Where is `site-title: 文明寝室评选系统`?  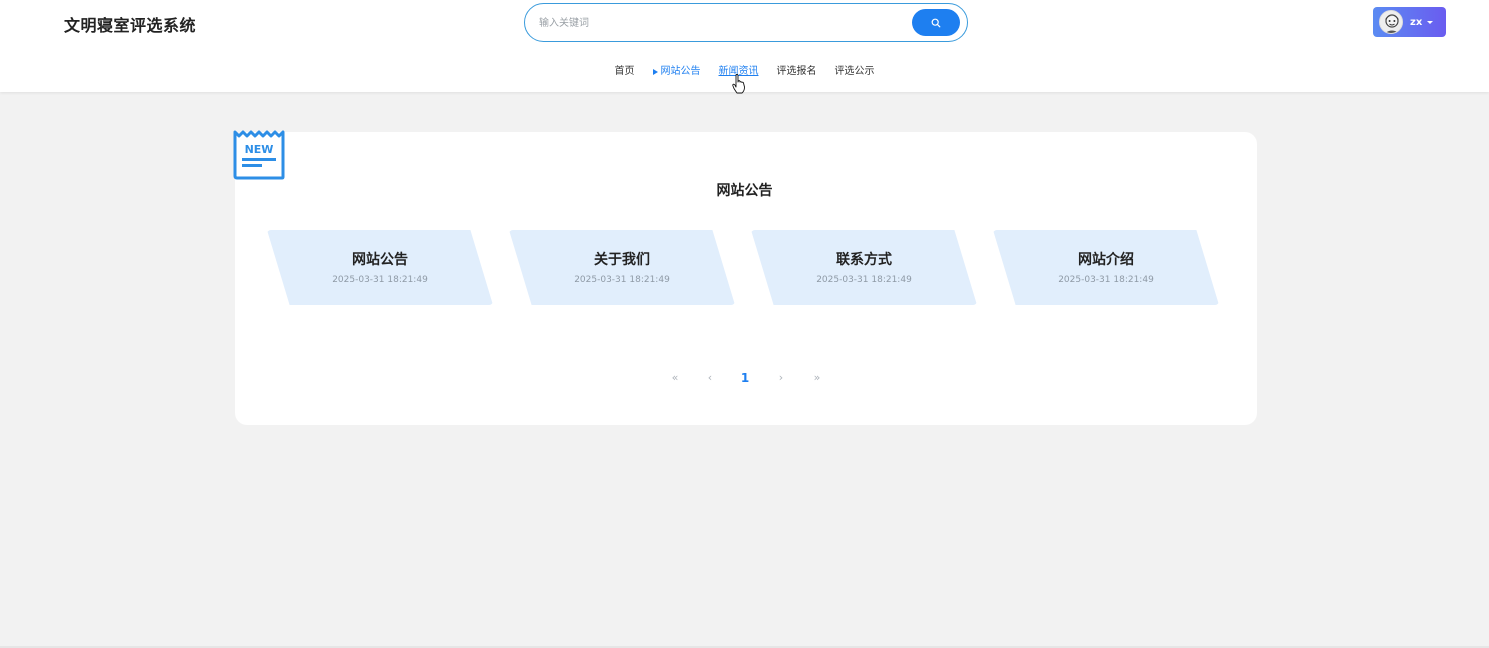 site-title: 文明寝室评选系统 is located at coordinates (130, 24).